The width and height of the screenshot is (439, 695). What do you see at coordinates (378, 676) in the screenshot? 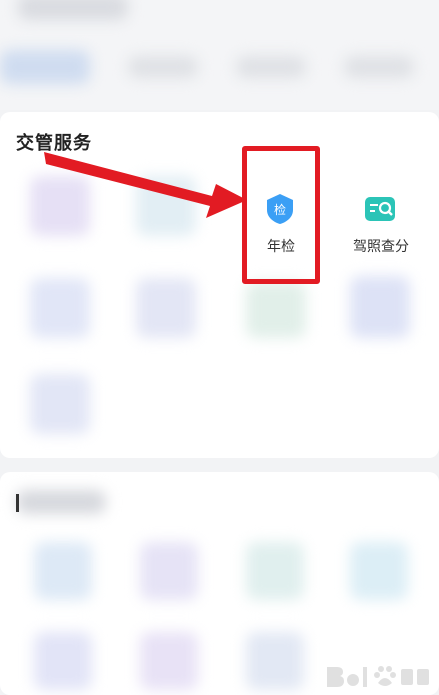
I see `watermark-logo` at bounding box center [378, 676].